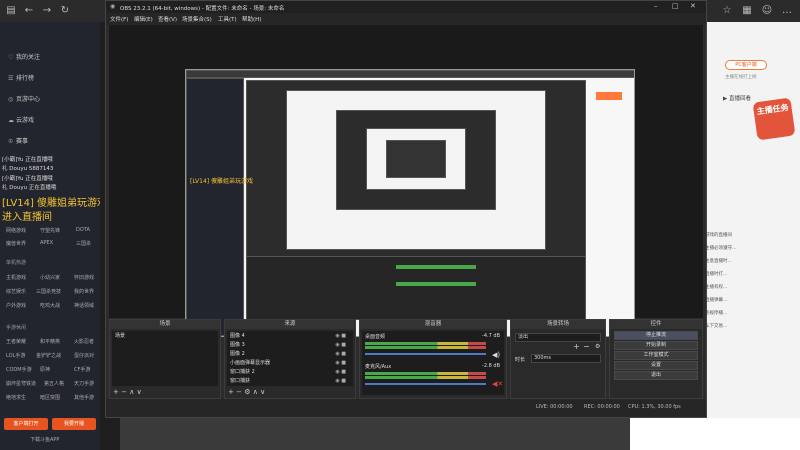  Describe the element at coordinates (774, 119) in the screenshot. I see `task-promo: 主播任务` at that location.